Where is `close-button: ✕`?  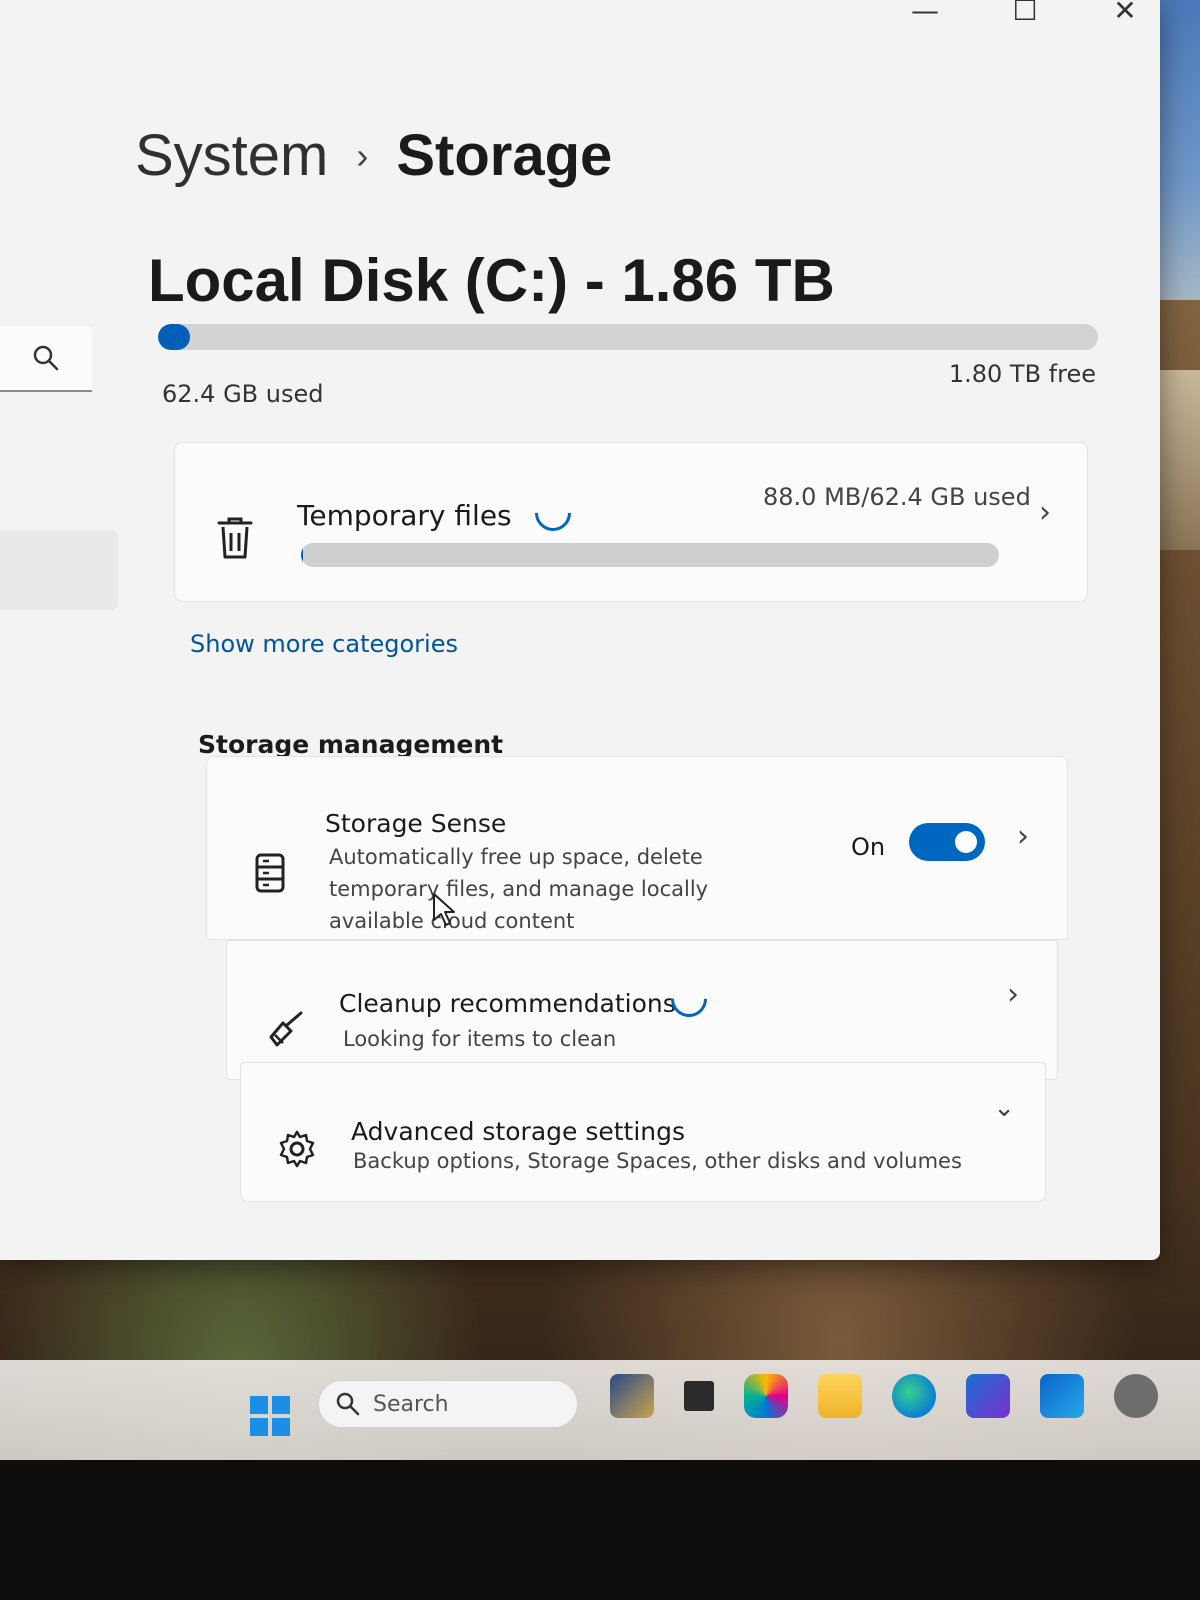
close-button: ✕ is located at coordinates (1125, 13).